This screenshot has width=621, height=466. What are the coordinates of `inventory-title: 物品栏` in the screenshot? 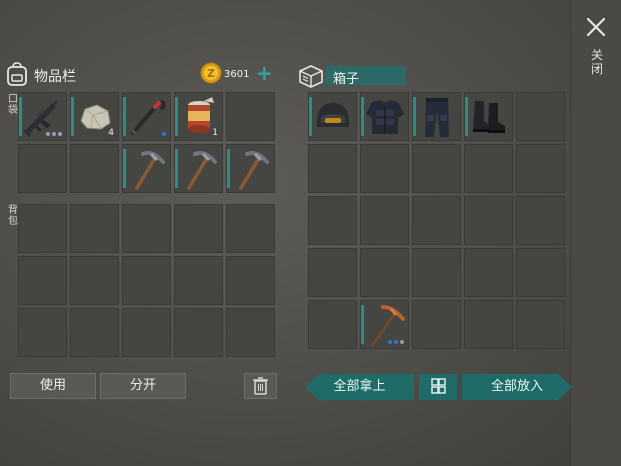 It's located at (55, 77).